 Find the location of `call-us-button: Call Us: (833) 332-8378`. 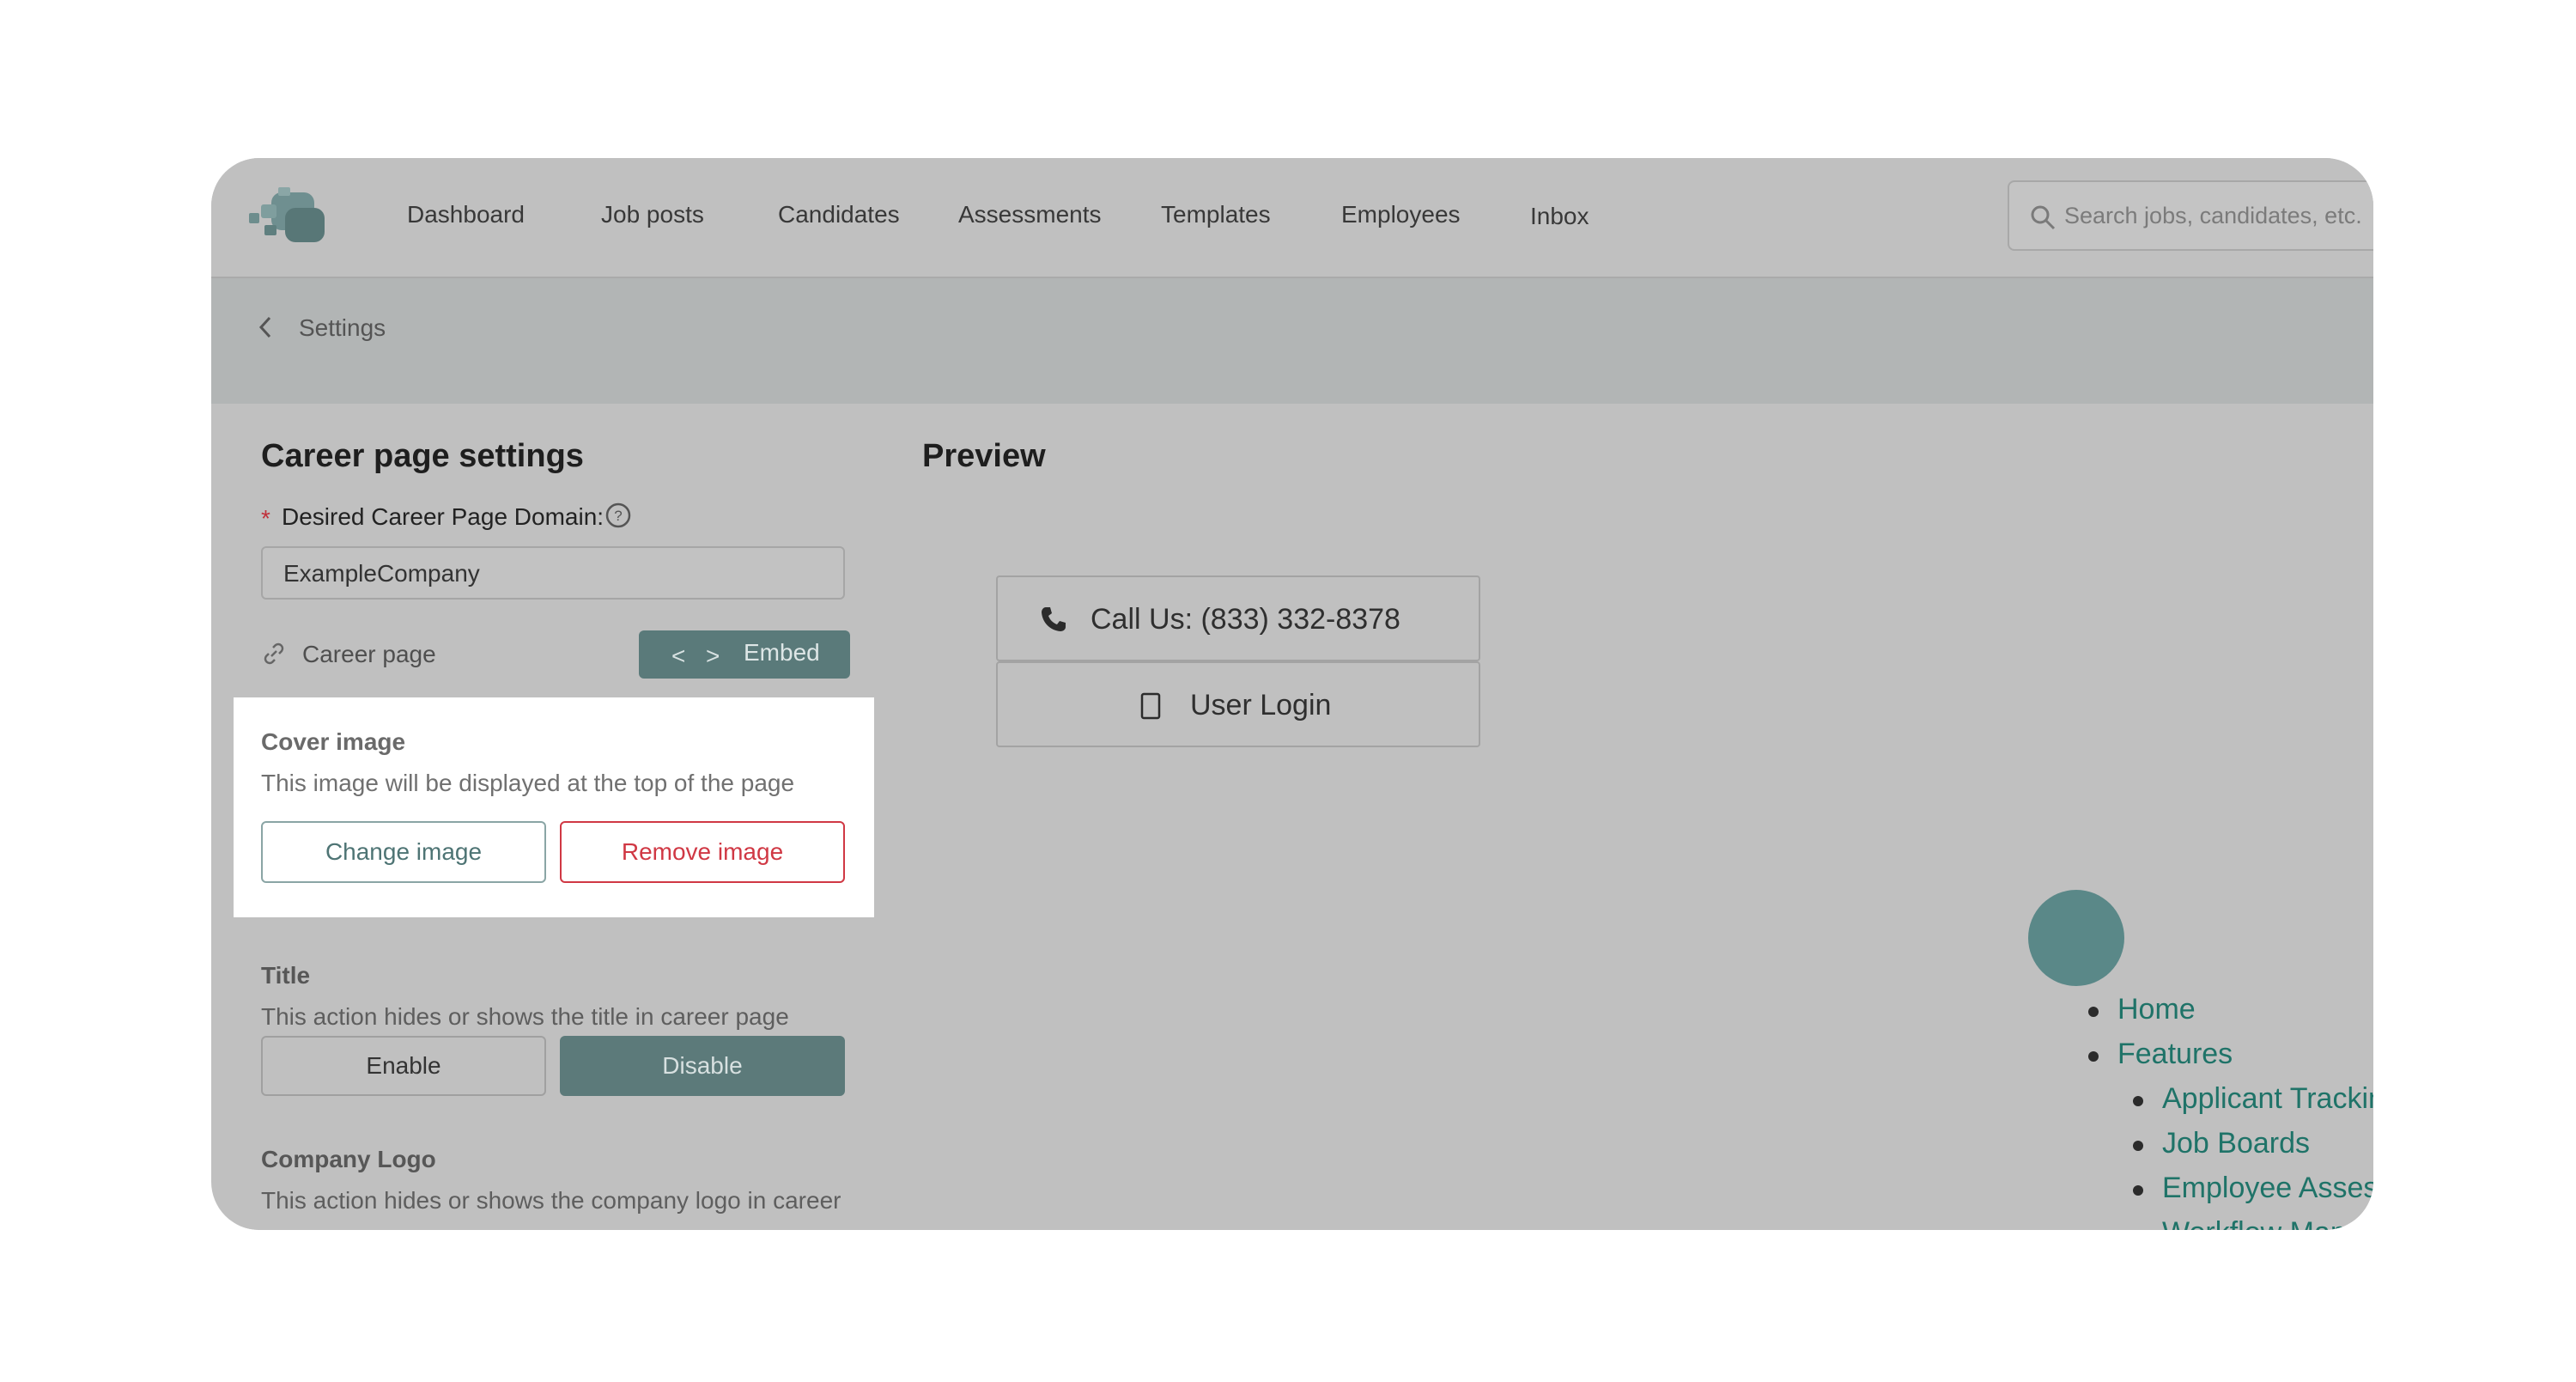

call-us-button: Call Us: (833) 332-8378 is located at coordinates (1238, 618).